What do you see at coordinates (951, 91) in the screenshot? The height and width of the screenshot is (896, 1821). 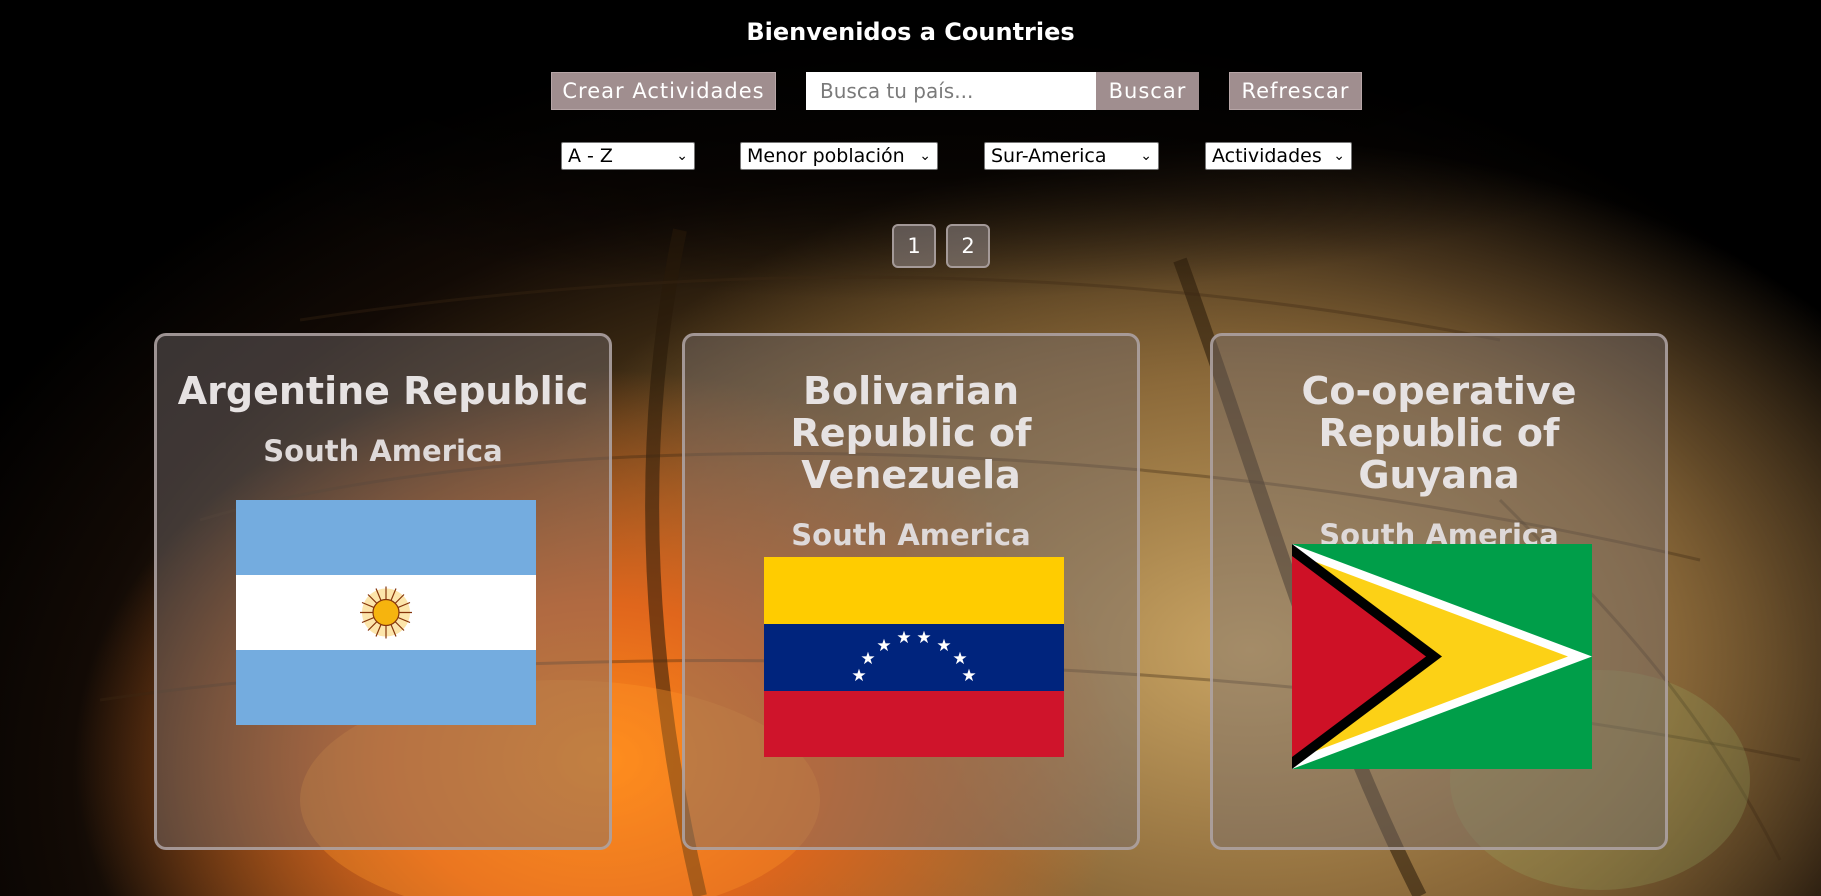 I see `search-input` at bounding box center [951, 91].